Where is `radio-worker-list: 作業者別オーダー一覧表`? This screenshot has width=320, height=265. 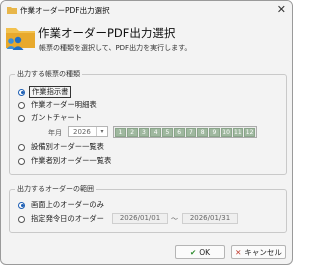 radio-worker-list: 作業者別オーダー一覧表 is located at coordinates (65, 161).